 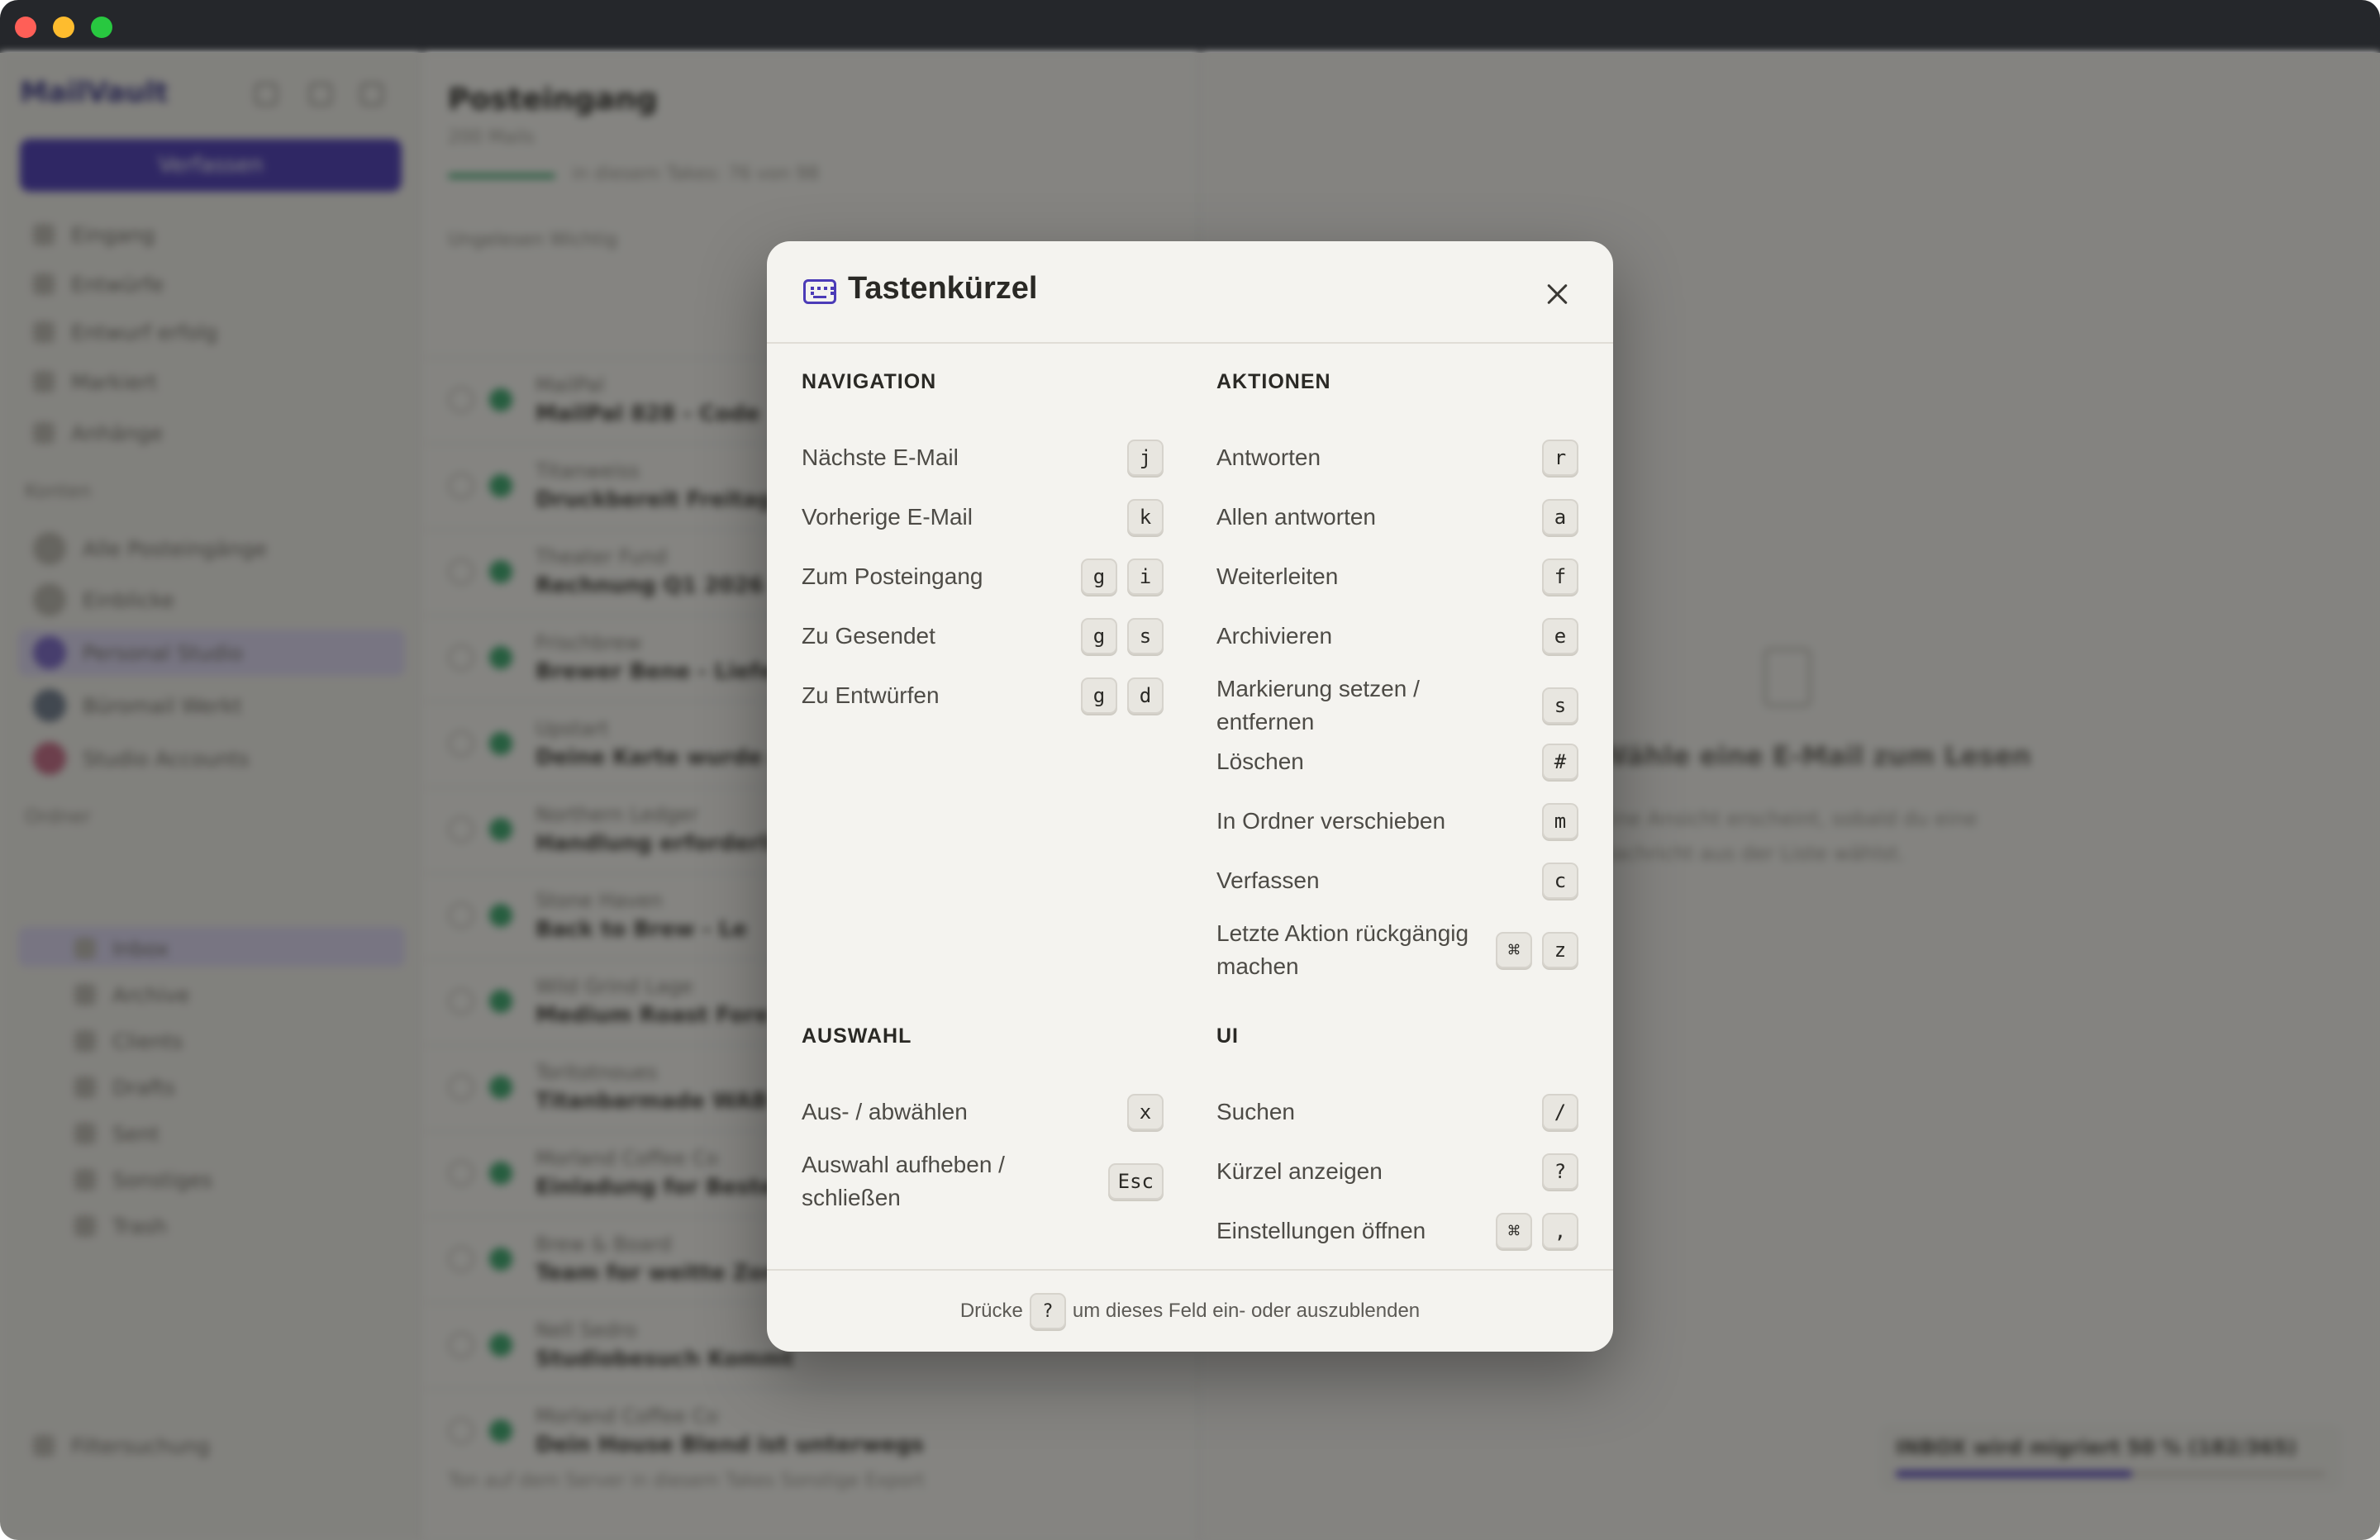 I want to click on shortcut-keys: gd, so click(x=1122, y=695).